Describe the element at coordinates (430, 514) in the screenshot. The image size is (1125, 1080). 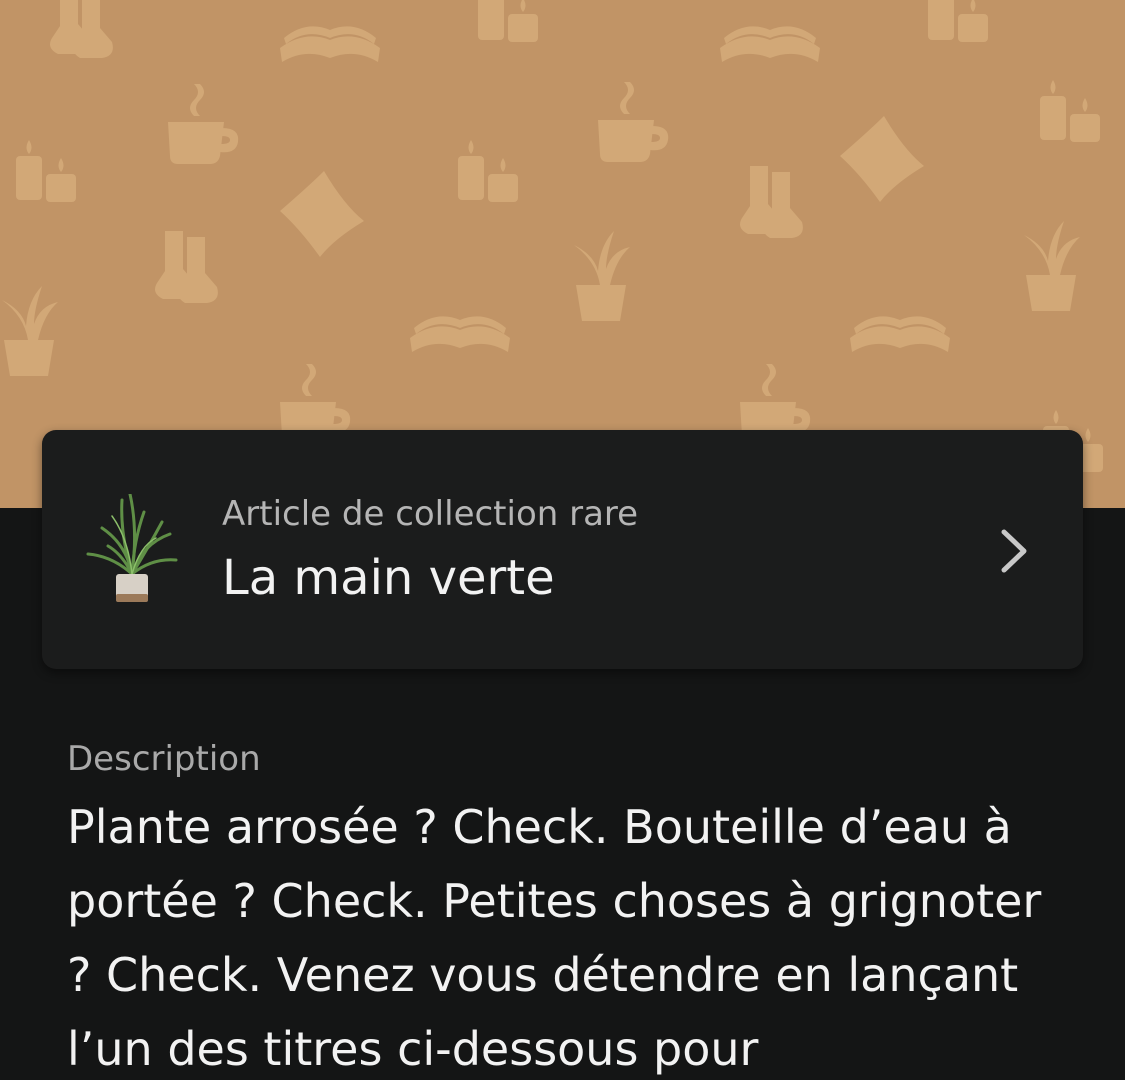
I see `collectible-rarity-label: Article de collection rare` at that location.